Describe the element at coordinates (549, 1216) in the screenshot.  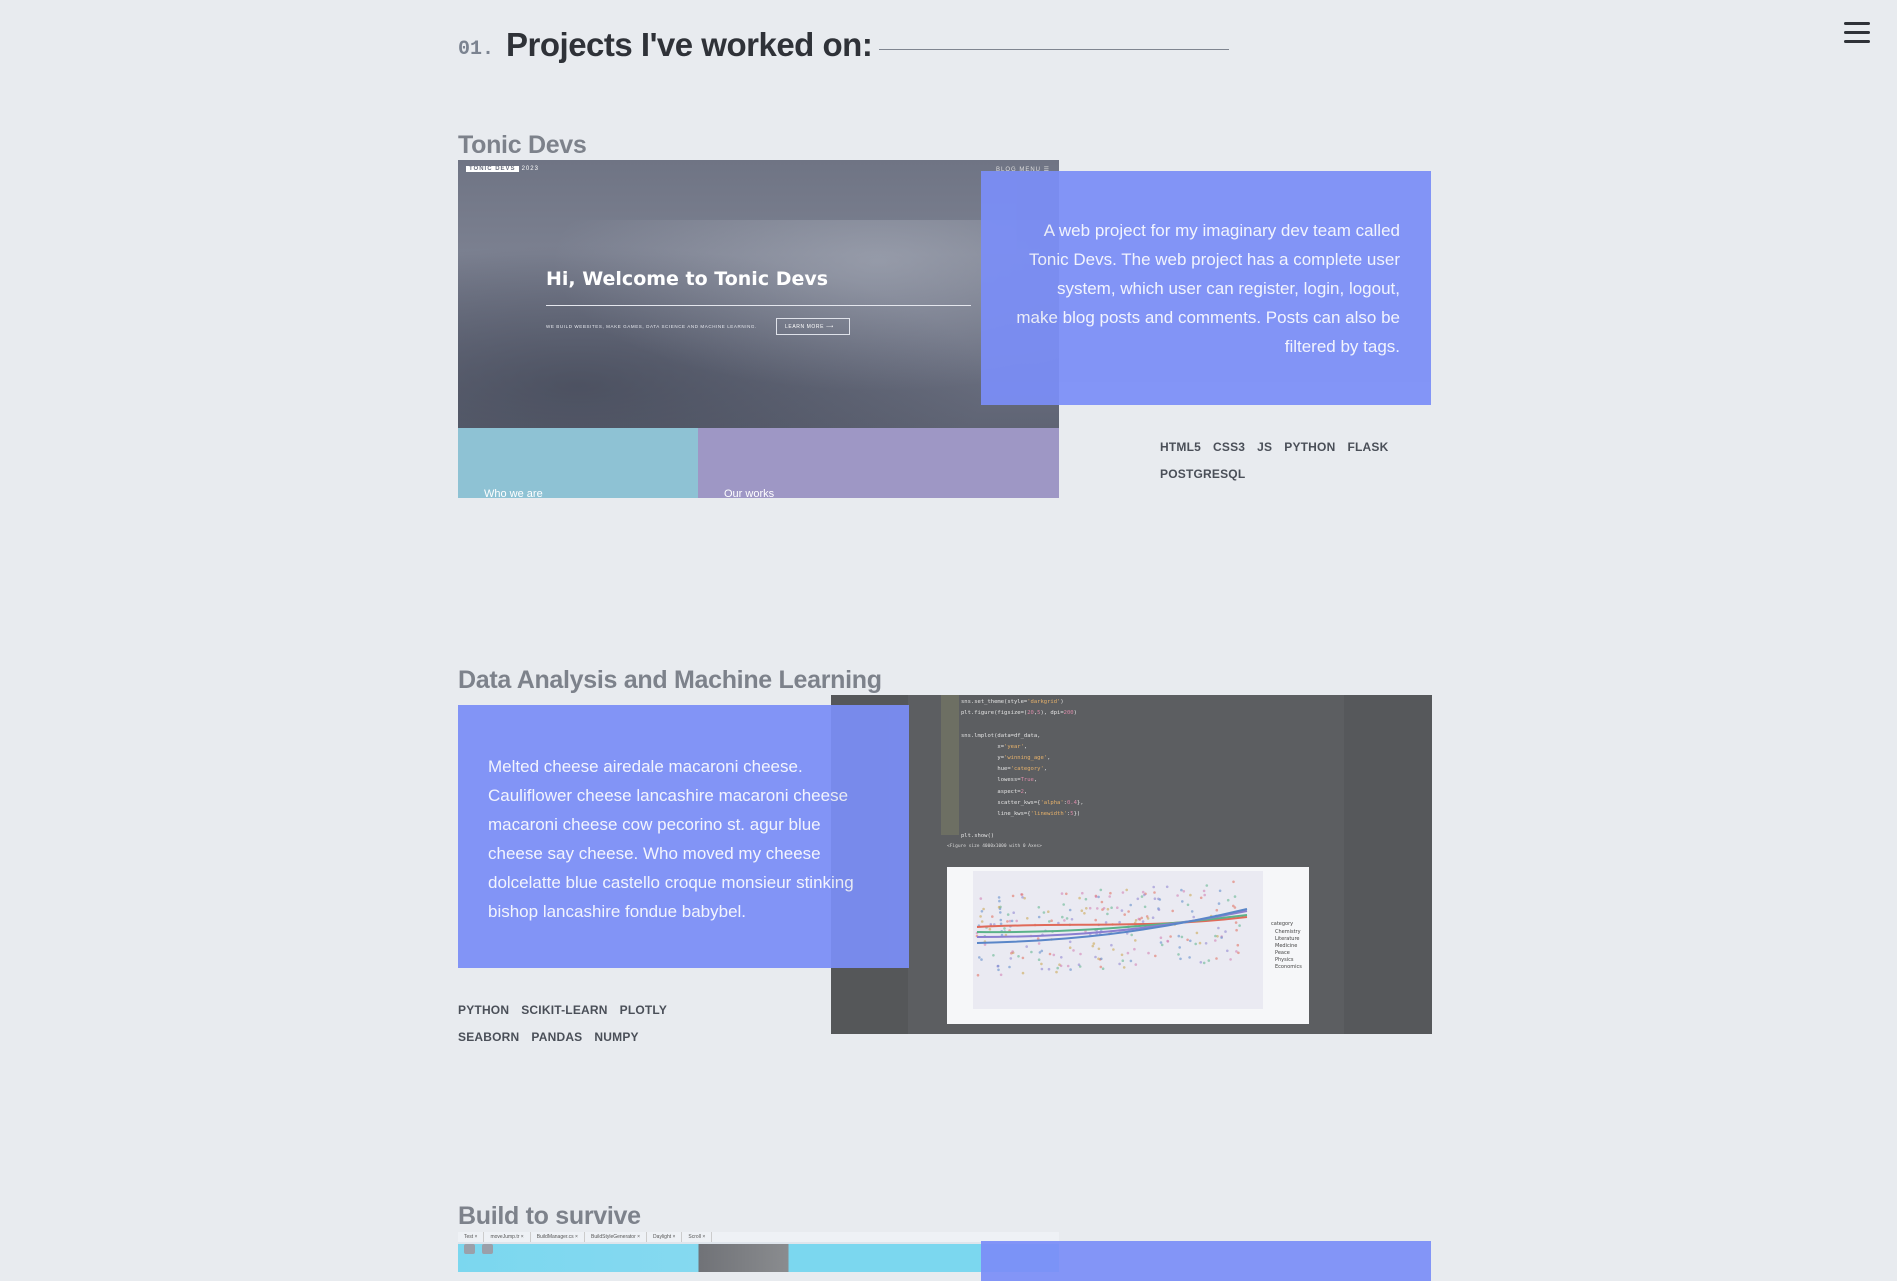
I see `project-title-build-to-survive: Build to survive` at that location.